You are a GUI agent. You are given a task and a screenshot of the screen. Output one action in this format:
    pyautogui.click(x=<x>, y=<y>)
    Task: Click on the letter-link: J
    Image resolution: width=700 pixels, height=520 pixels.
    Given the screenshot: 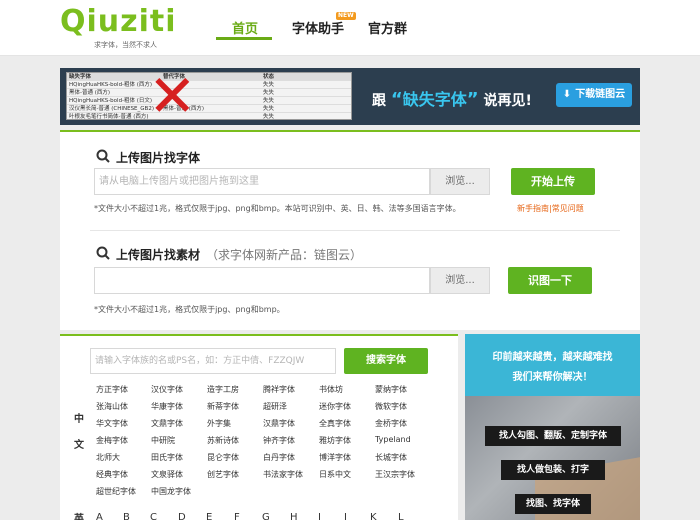 What is the action you would take?
    pyautogui.click(x=345, y=516)
    